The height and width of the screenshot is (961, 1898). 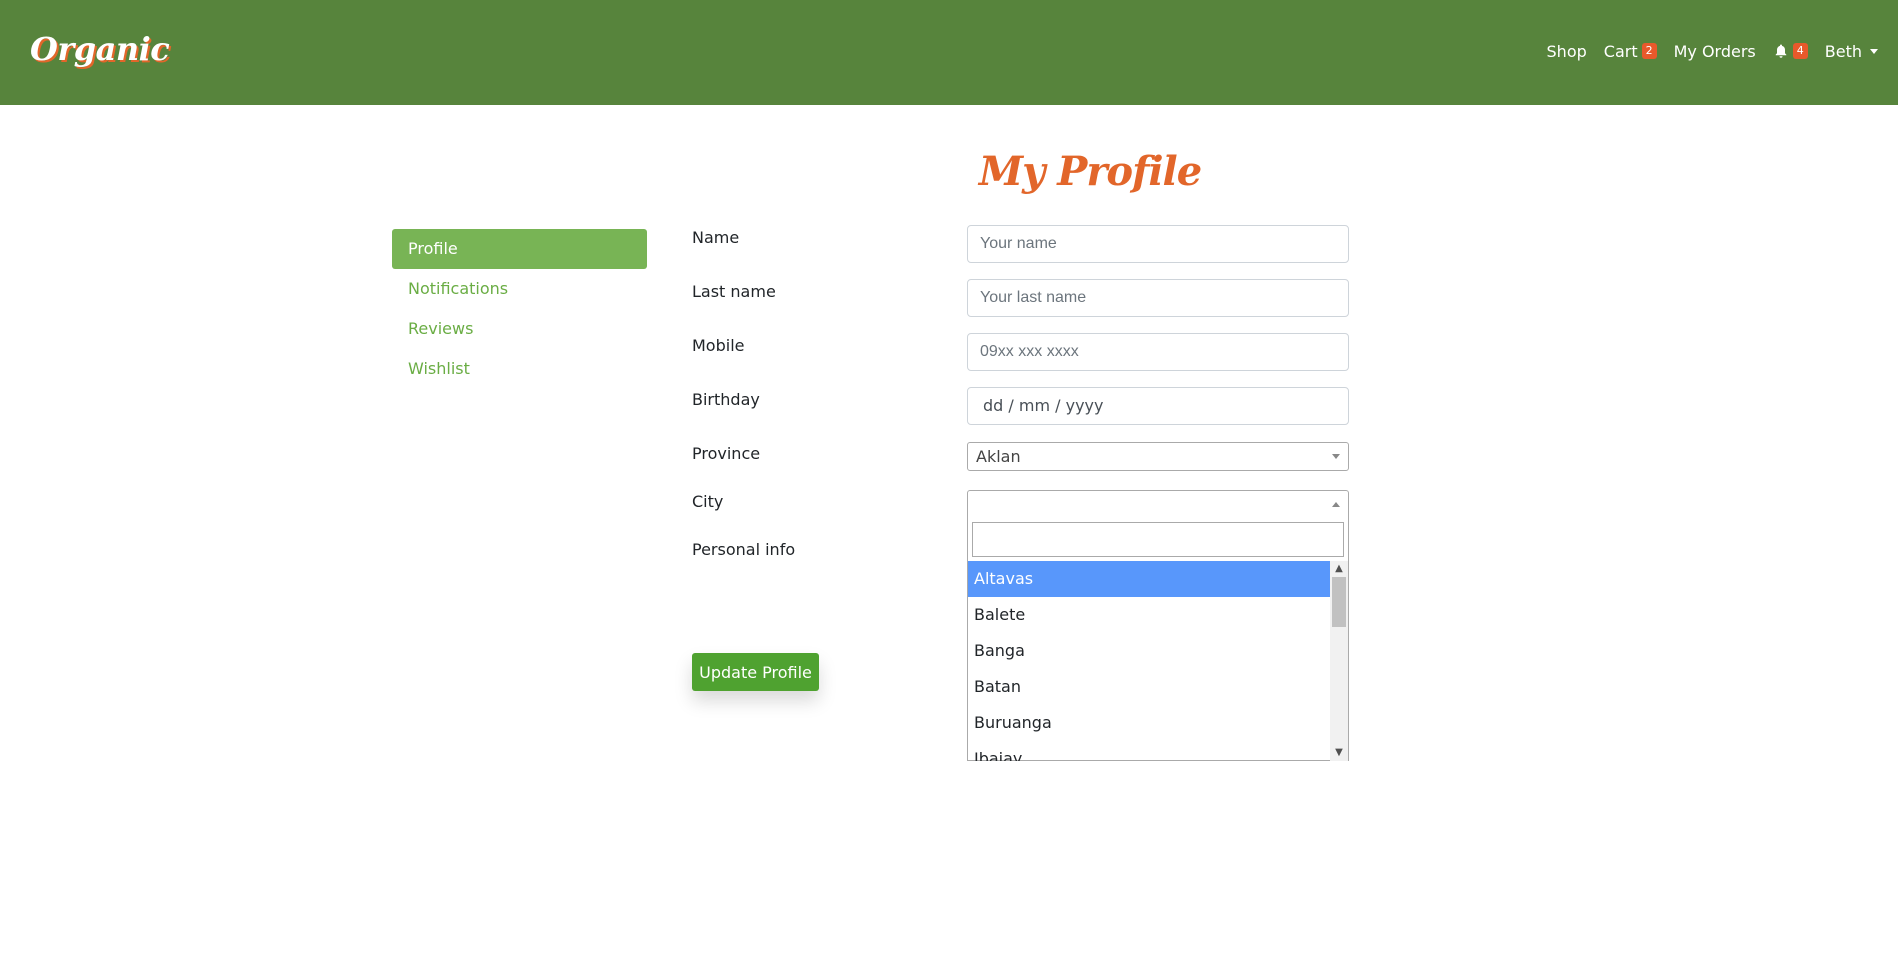 I want to click on mobile-input, so click(x=1158, y=352).